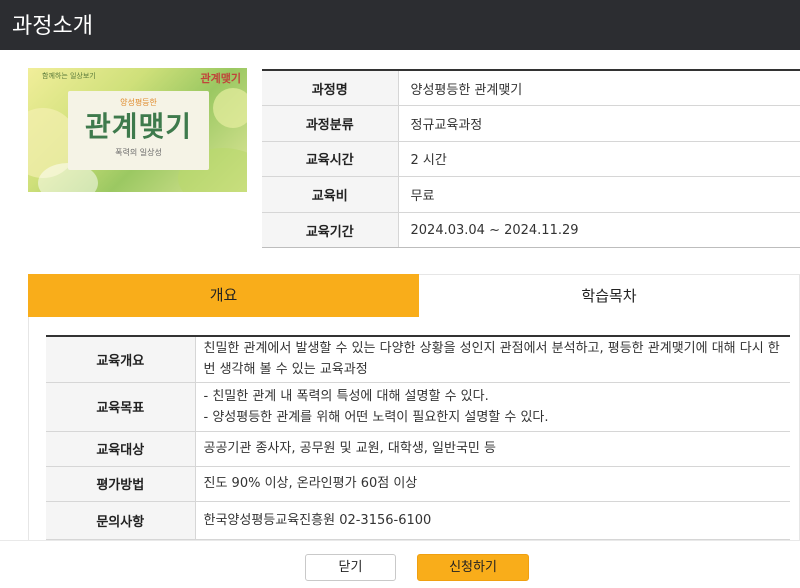  I want to click on info-row: 교육기간 2024.03.04 ~ 2024.11.29, so click(531, 230).